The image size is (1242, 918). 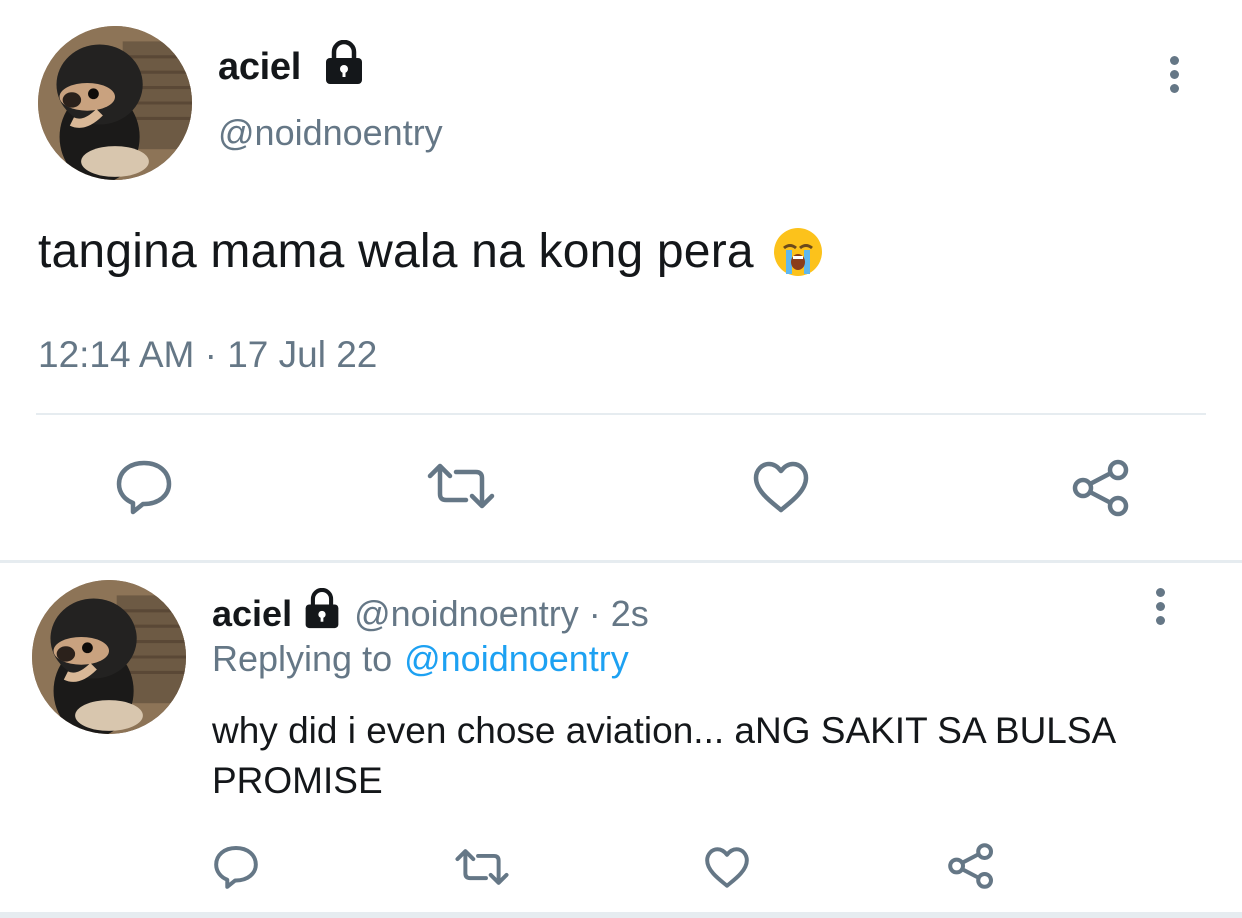 What do you see at coordinates (621, 414) in the screenshot?
I see `divider` at bounding box center [621, 414].